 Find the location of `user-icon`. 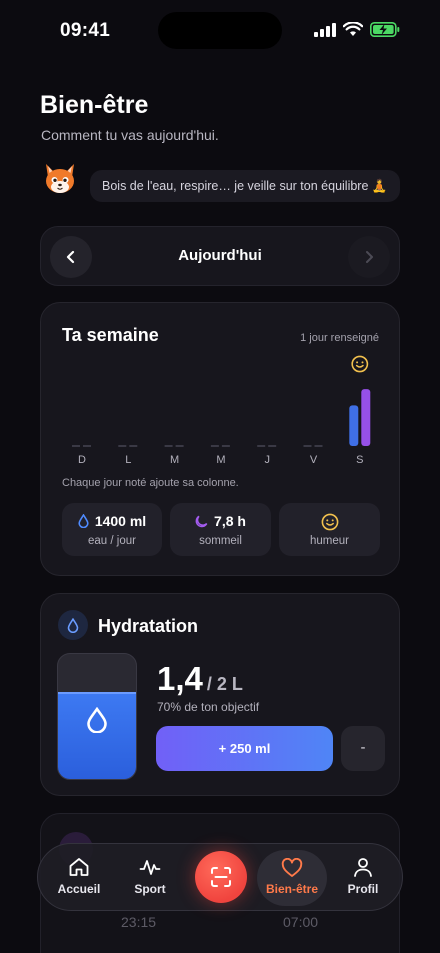

user-icon is located at coordinates (363, 867).